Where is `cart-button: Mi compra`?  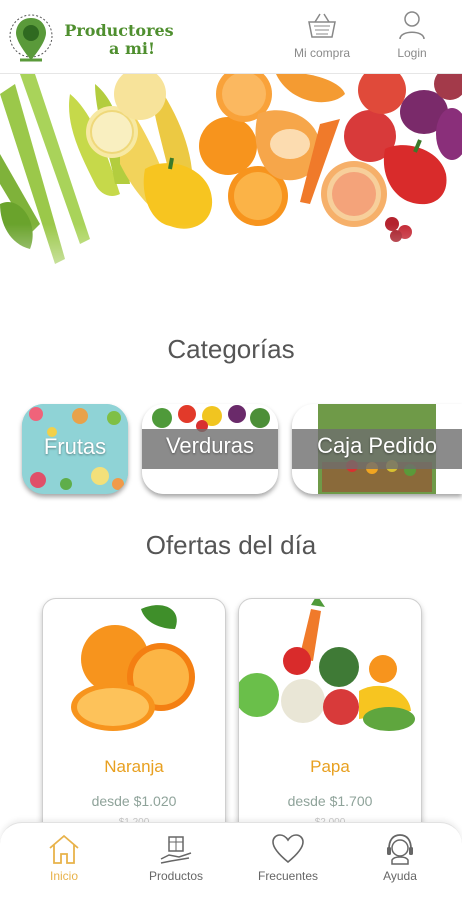
cart-button: Mi compra is located at coordinates (322, 35).